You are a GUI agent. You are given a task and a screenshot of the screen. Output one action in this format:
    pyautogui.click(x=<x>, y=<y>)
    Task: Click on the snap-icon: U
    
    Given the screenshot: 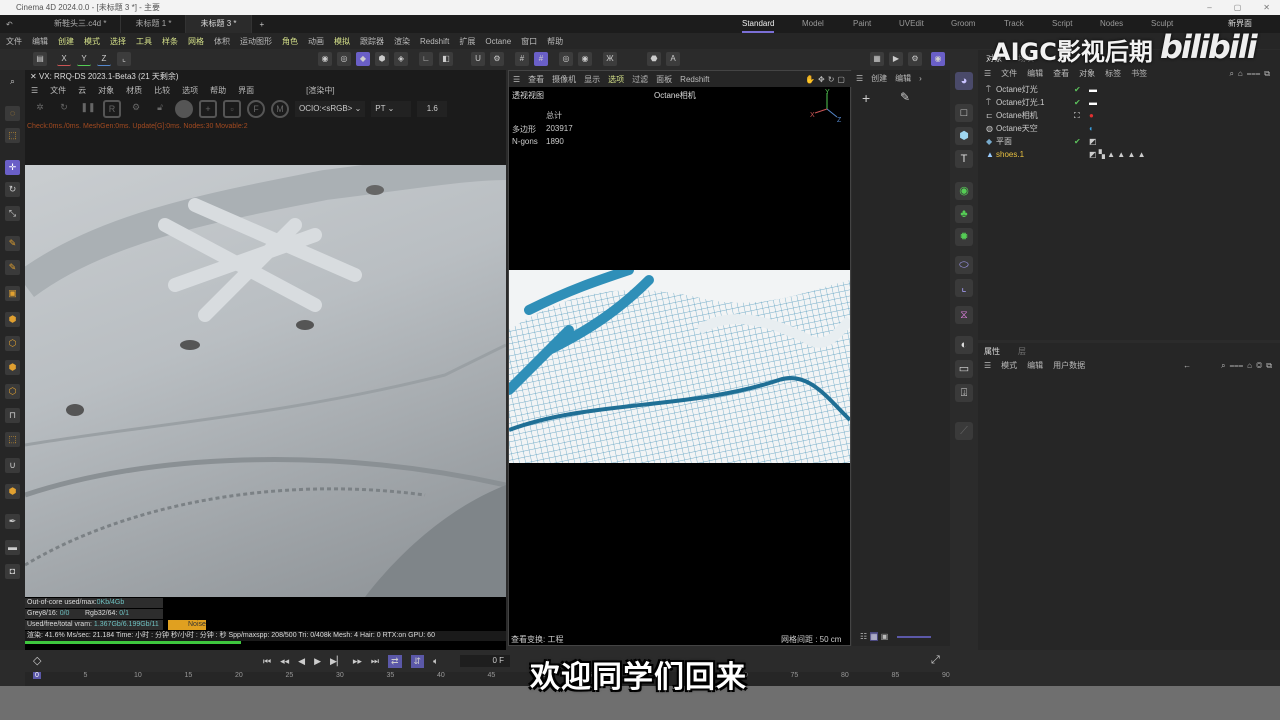 What is the action you would take?
    pyautogui.click(x=478, y=59)
    